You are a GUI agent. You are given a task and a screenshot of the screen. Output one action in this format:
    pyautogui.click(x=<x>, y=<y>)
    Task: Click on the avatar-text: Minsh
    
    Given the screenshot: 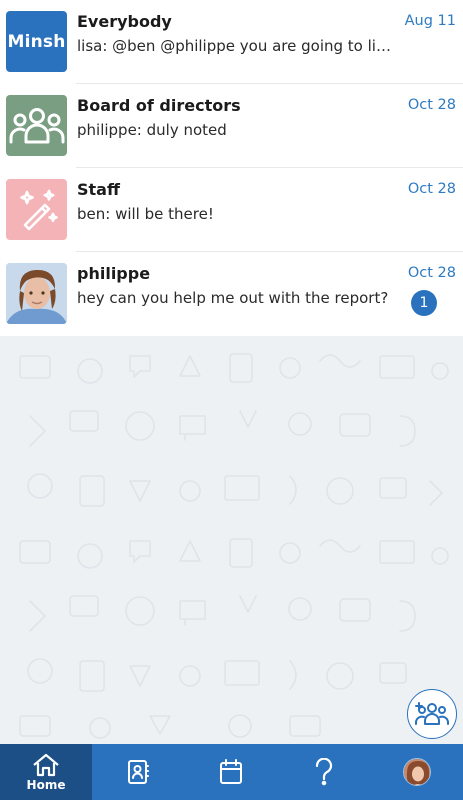 What is the action you would take?
    pyautogui.click(x=36, y=41)
    